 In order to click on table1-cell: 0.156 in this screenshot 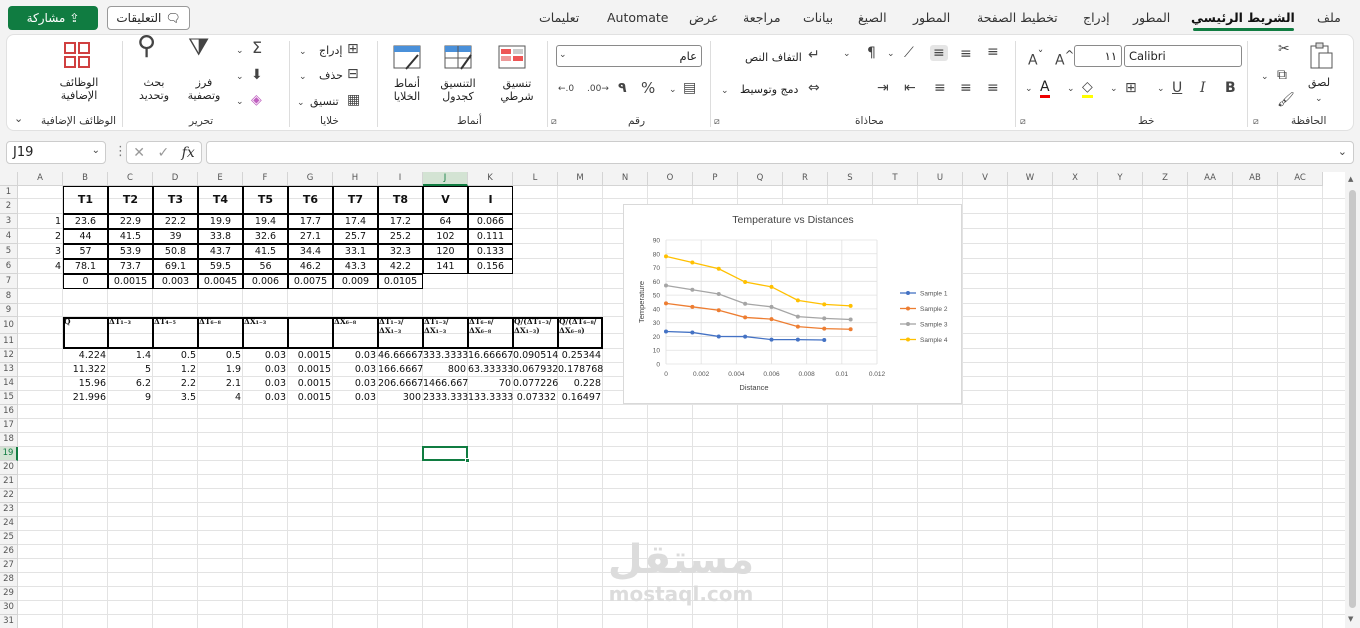, I will do `click(490, 266)`.